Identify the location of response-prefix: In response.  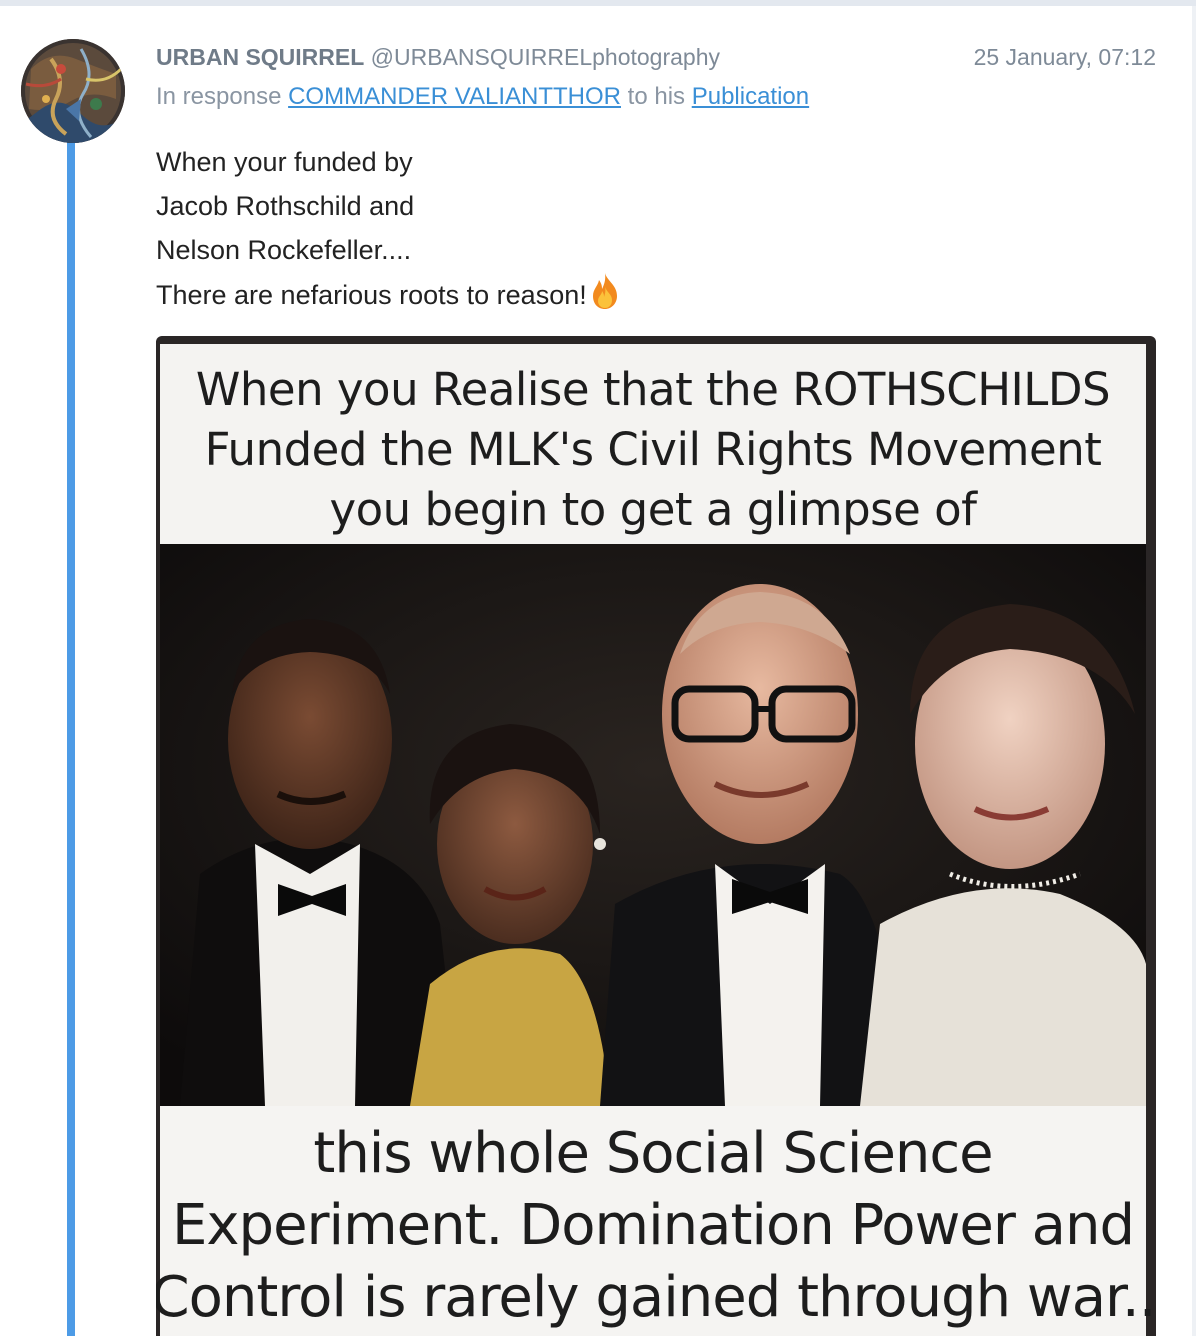
(219, 96).